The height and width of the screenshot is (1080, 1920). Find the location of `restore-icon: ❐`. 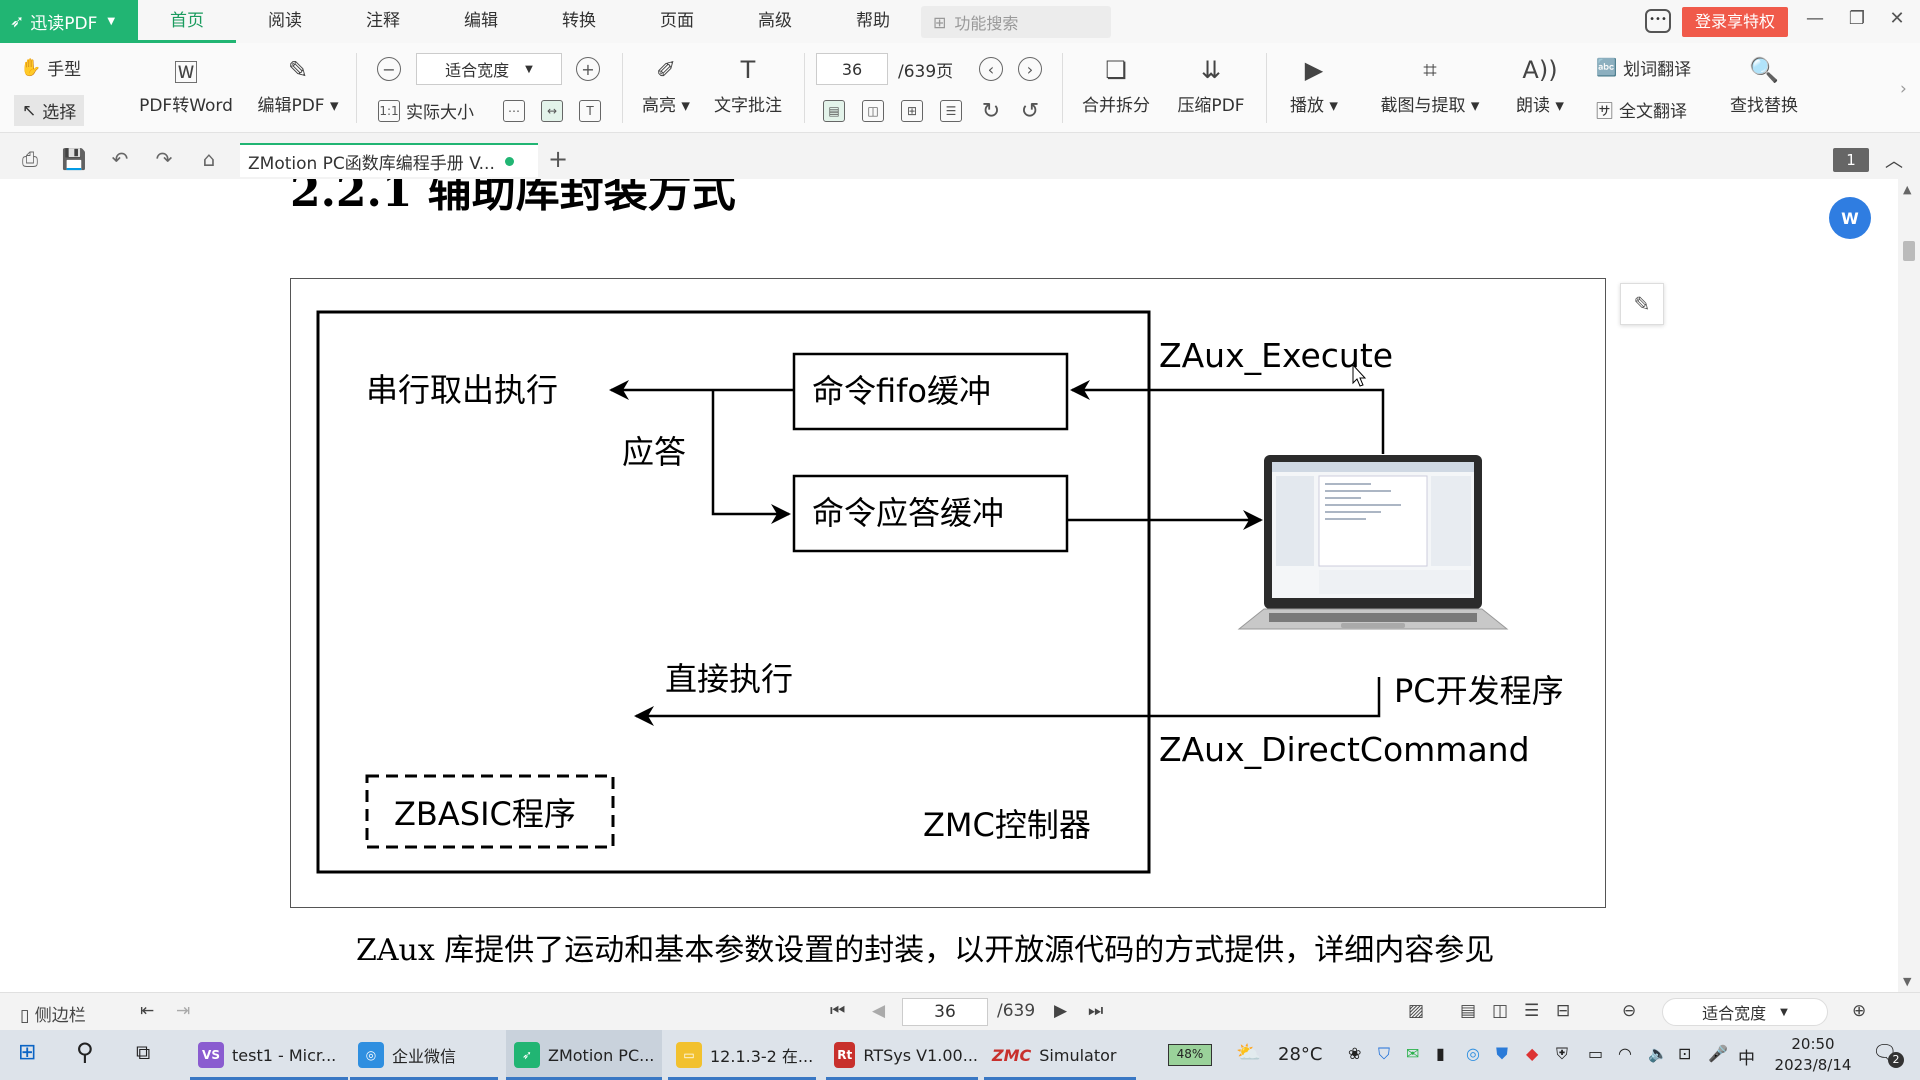

restore-icon: ❐ is located at coordinates (1857, 21).